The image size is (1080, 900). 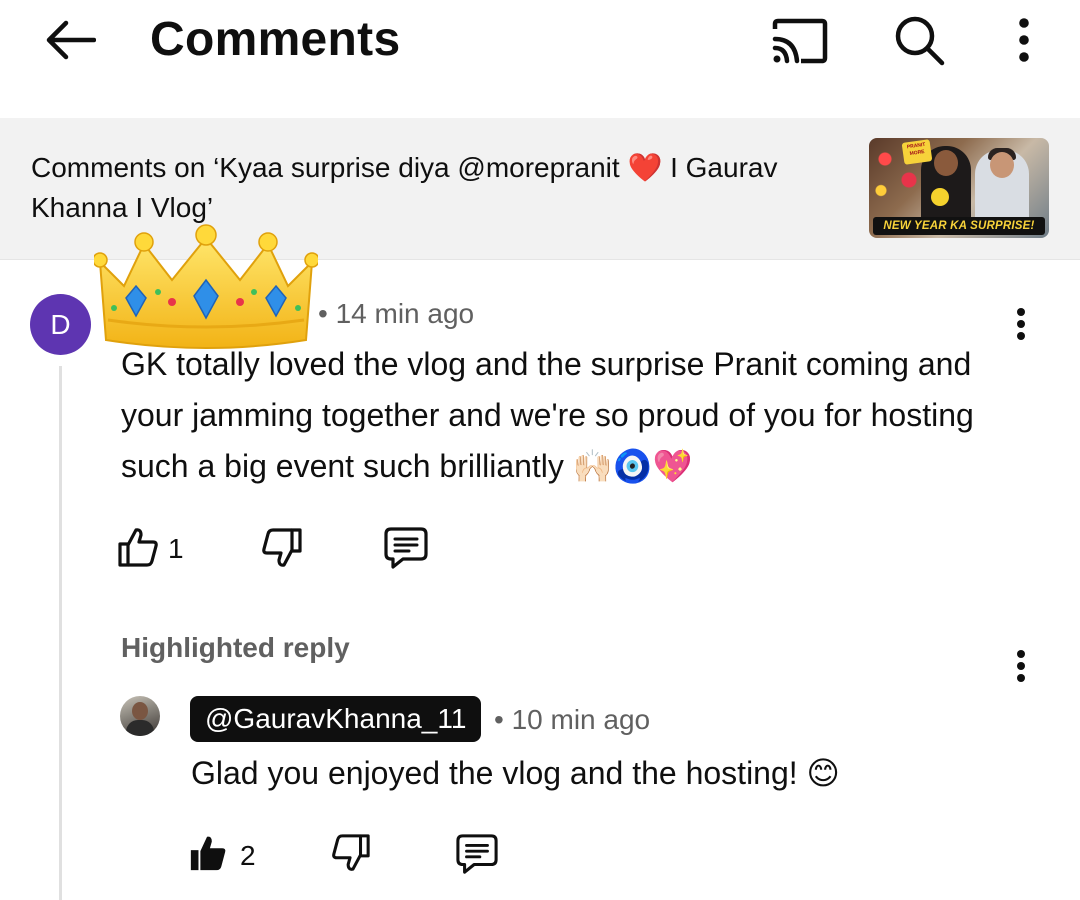 I want to click on reply-button, so click(x=406, y=548).